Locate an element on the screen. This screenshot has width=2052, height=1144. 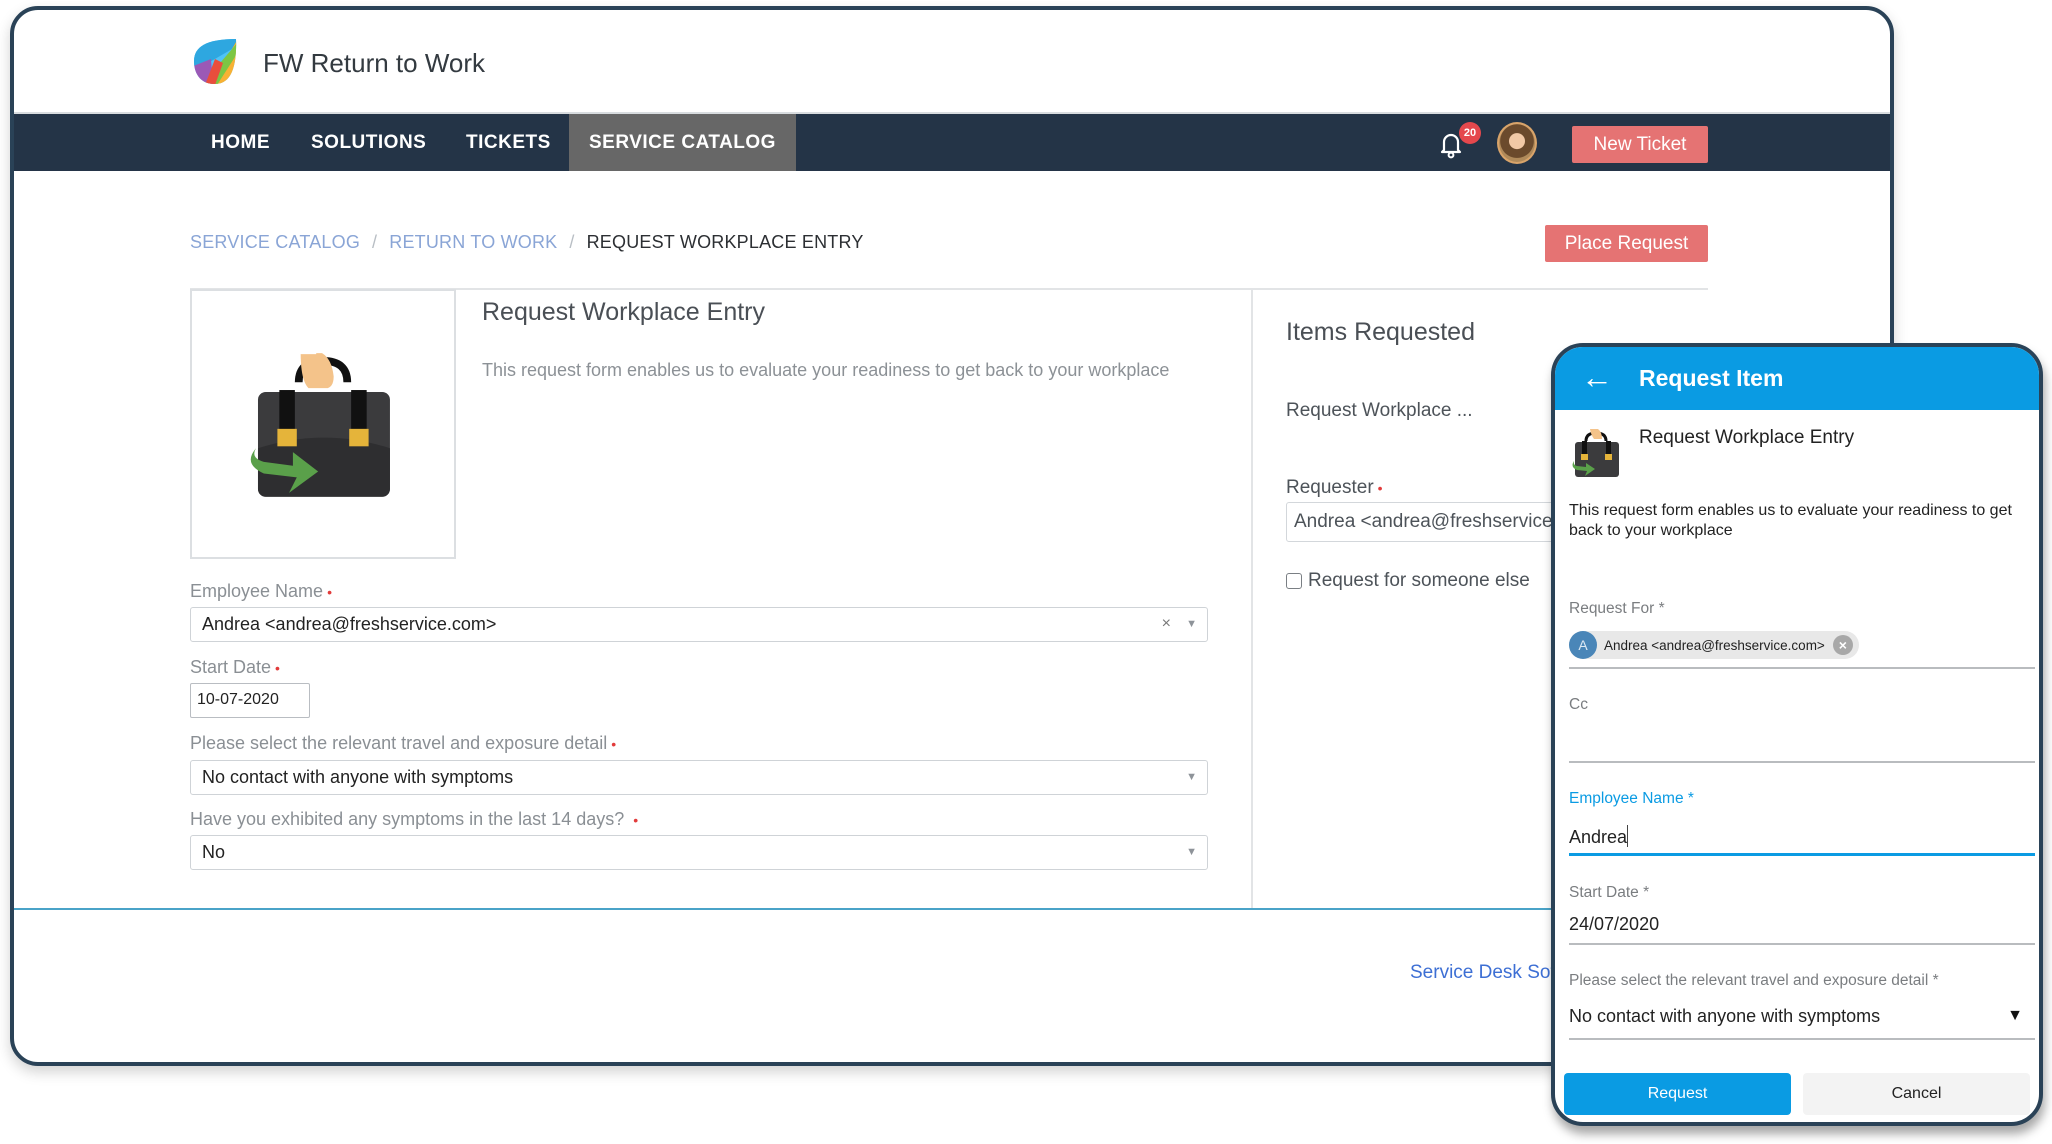
dropdown-arrow-icon: ▼ is located at coordinates (2015, 1016).